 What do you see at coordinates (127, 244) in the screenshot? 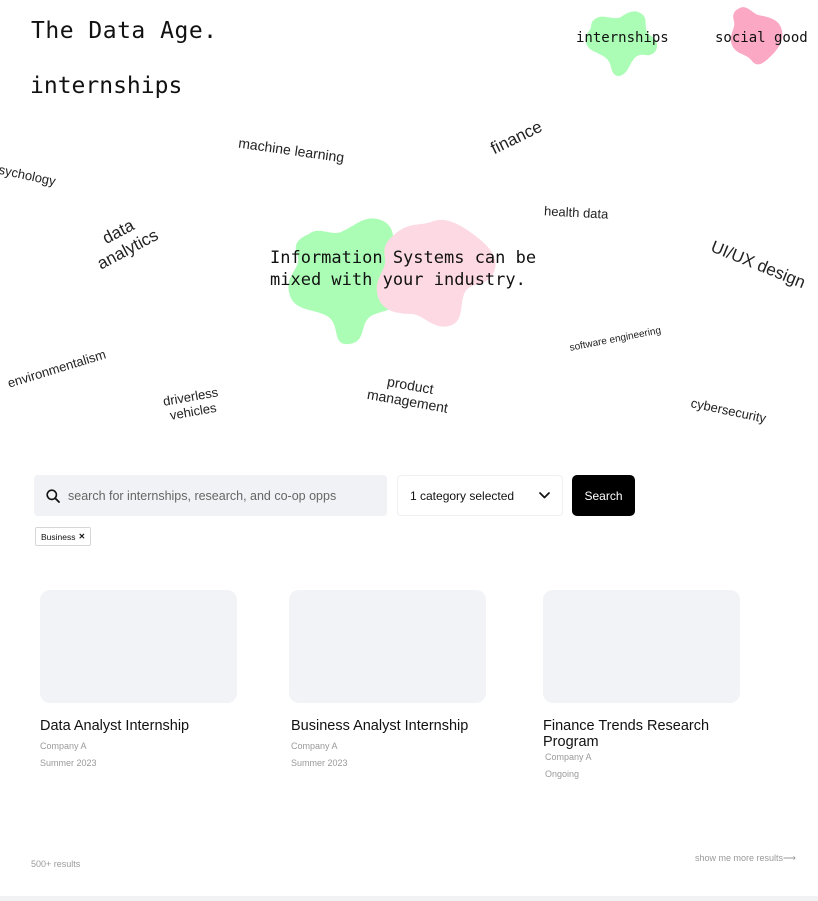
I see `topic-data-analytics: data analytics` at bounding box center [127, 244].